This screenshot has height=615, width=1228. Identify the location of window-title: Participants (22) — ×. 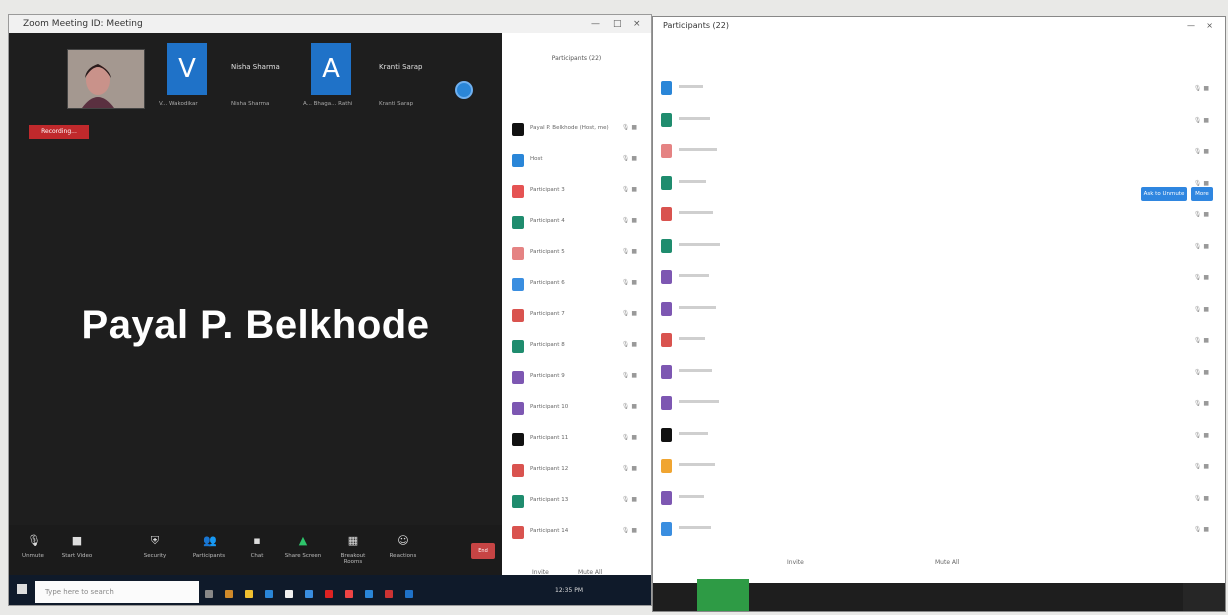
(939, 26).